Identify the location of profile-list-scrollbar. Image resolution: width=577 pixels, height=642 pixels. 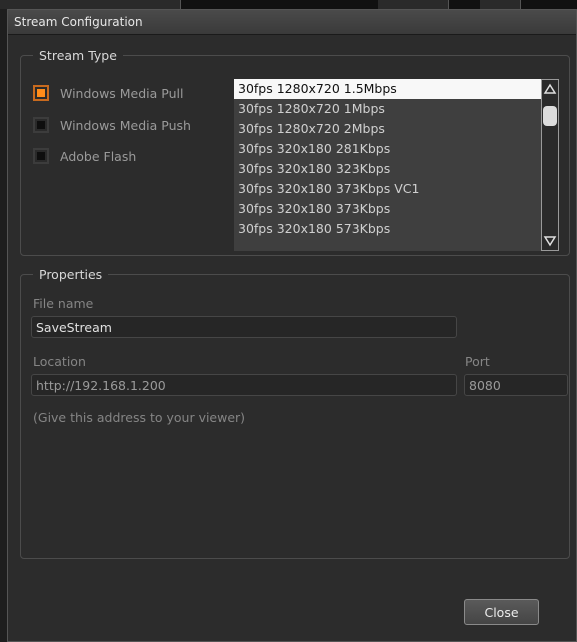
(550, 165).